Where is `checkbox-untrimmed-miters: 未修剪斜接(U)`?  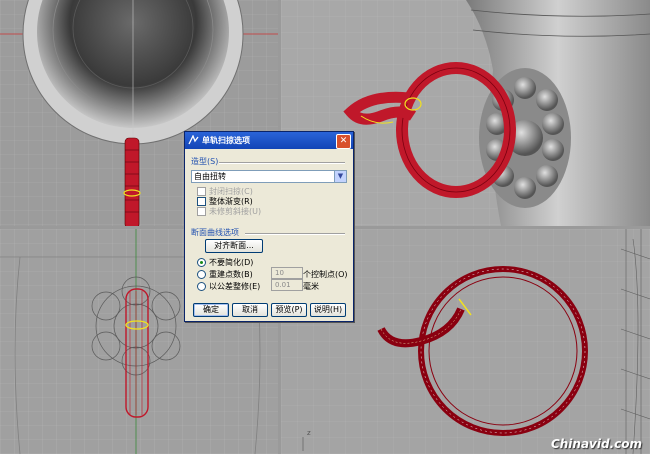
checkbox-untrimmed-miters: 未修剪斜接(U) is located at coordinates (229, 211).